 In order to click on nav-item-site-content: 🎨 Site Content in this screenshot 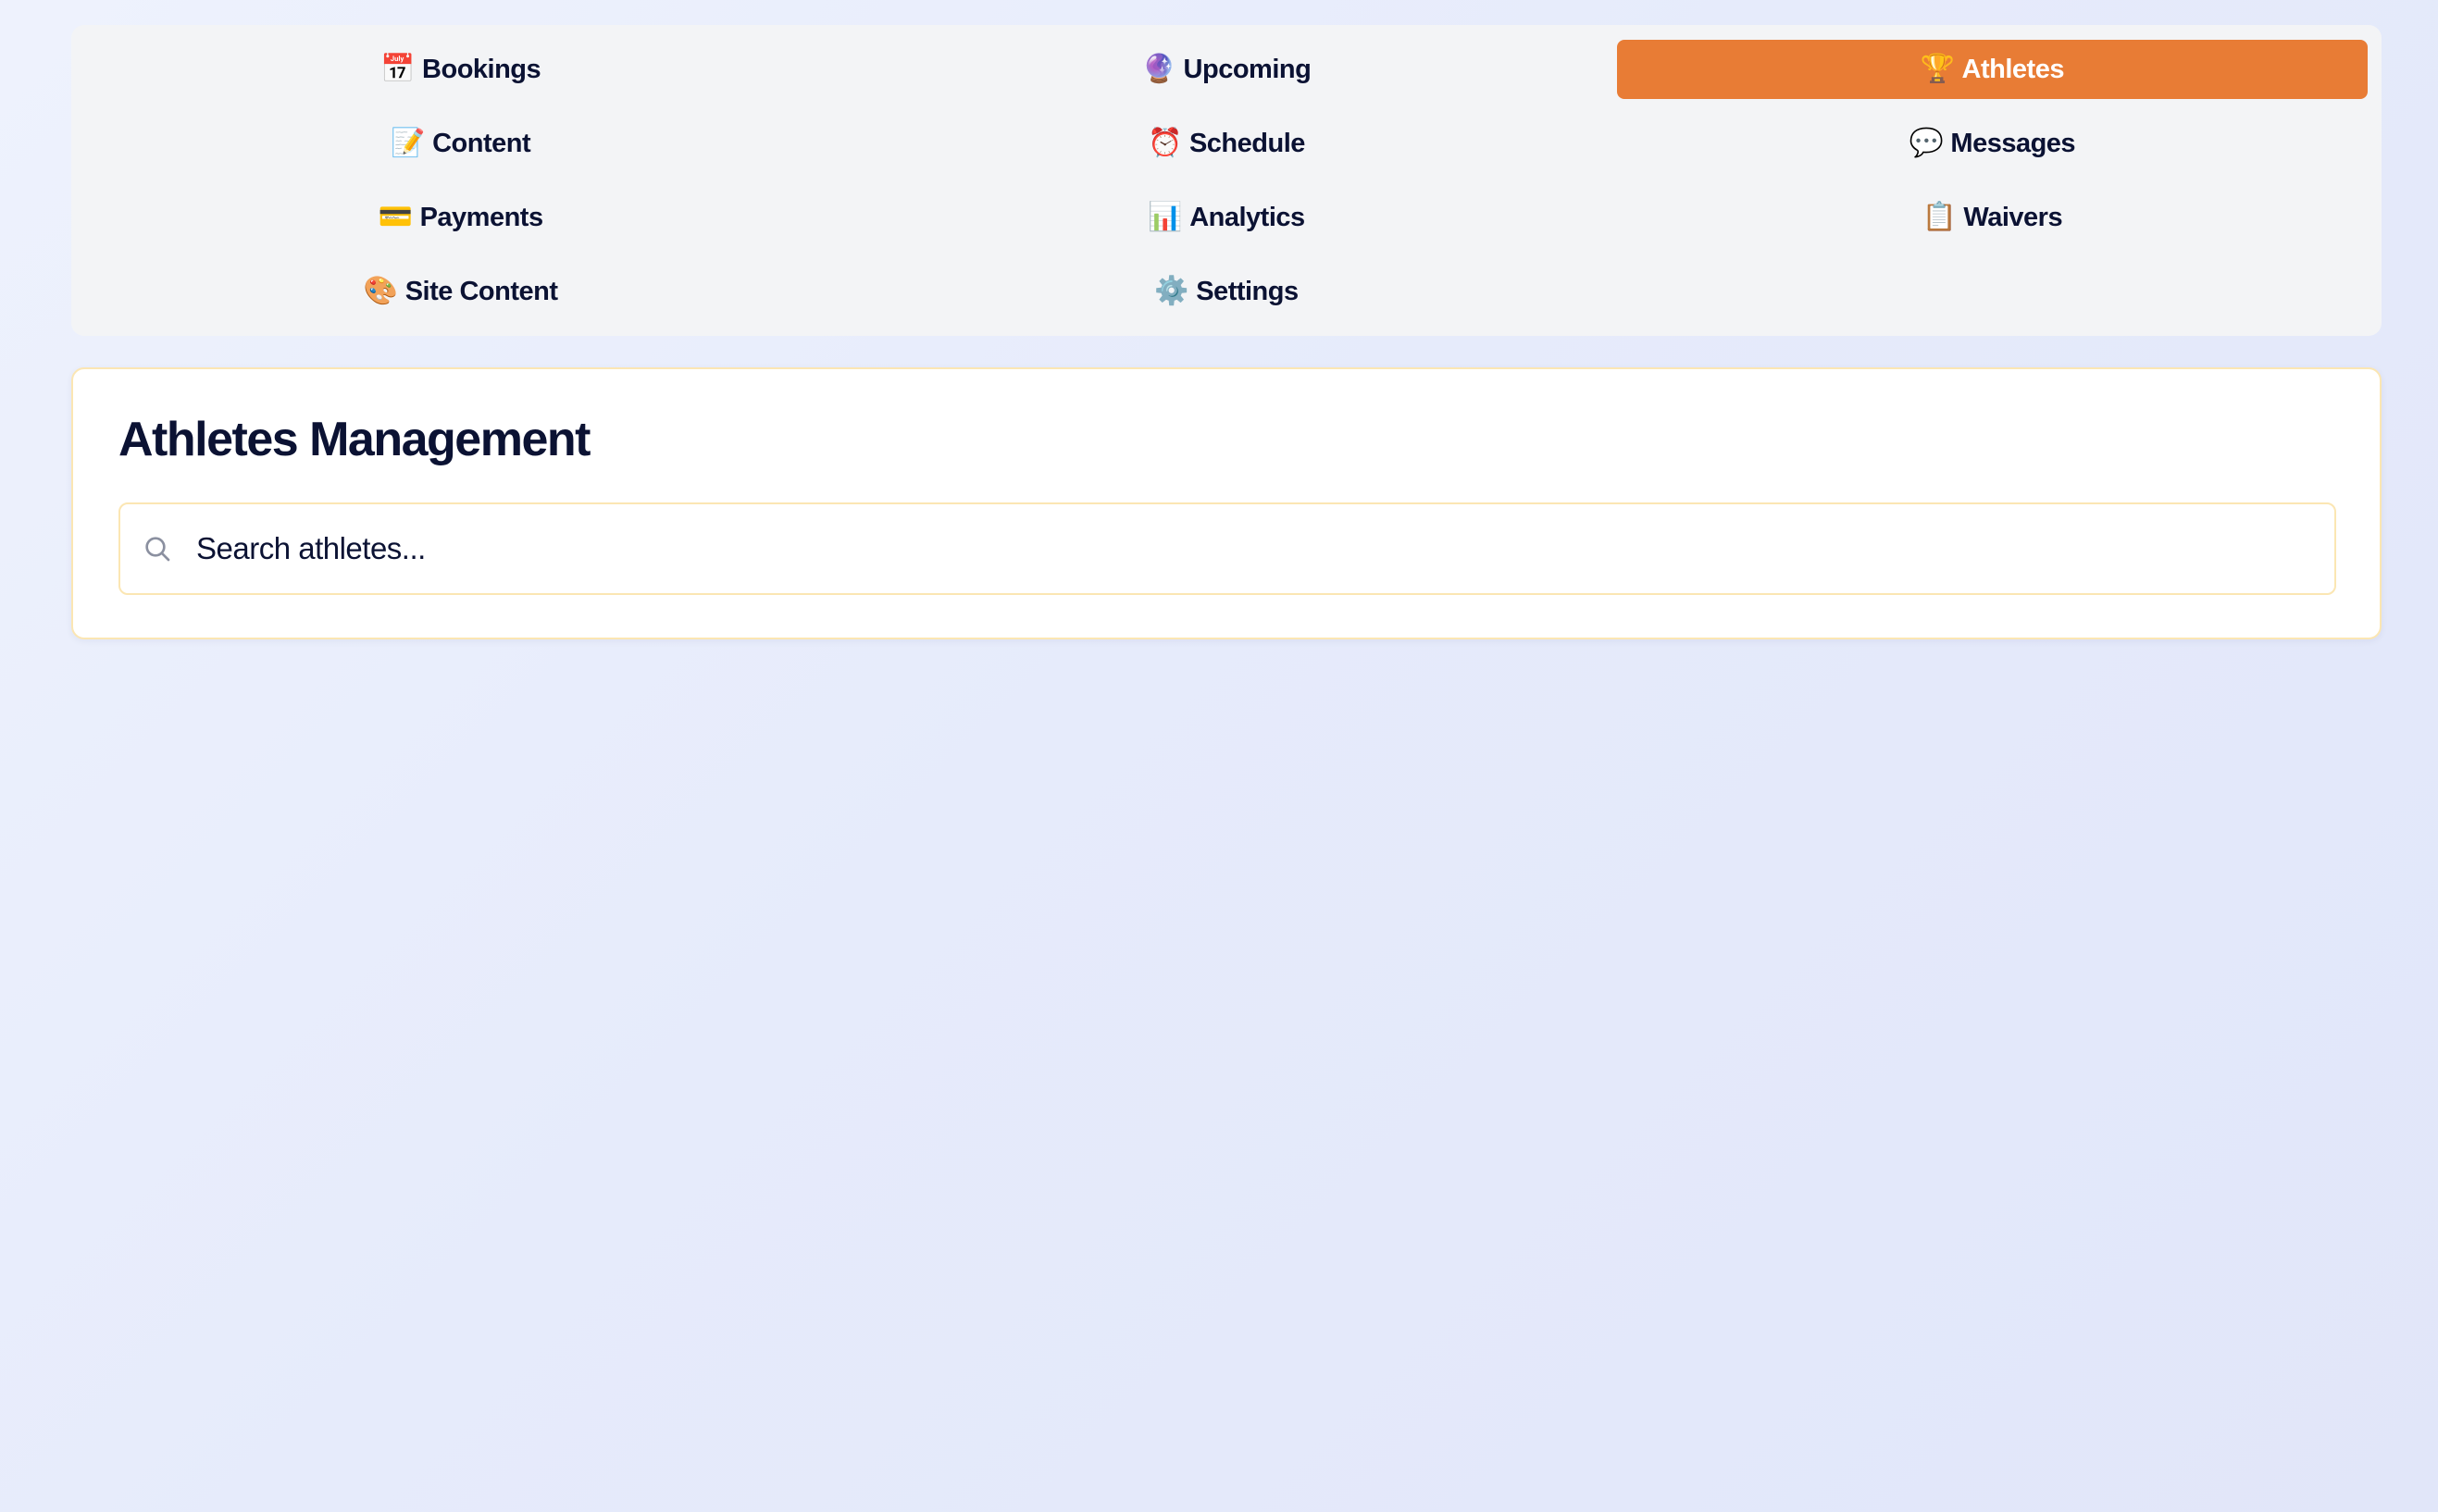, I will do `click(460, 291)`.